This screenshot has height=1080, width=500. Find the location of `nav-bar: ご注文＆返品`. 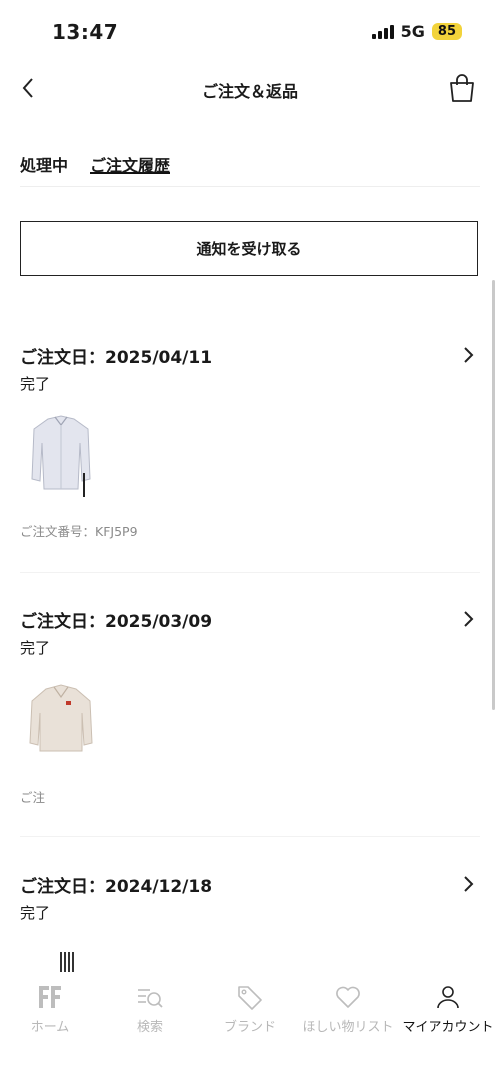

nav-bar: ご注文＆返品 is located at coordinates (250, 90).